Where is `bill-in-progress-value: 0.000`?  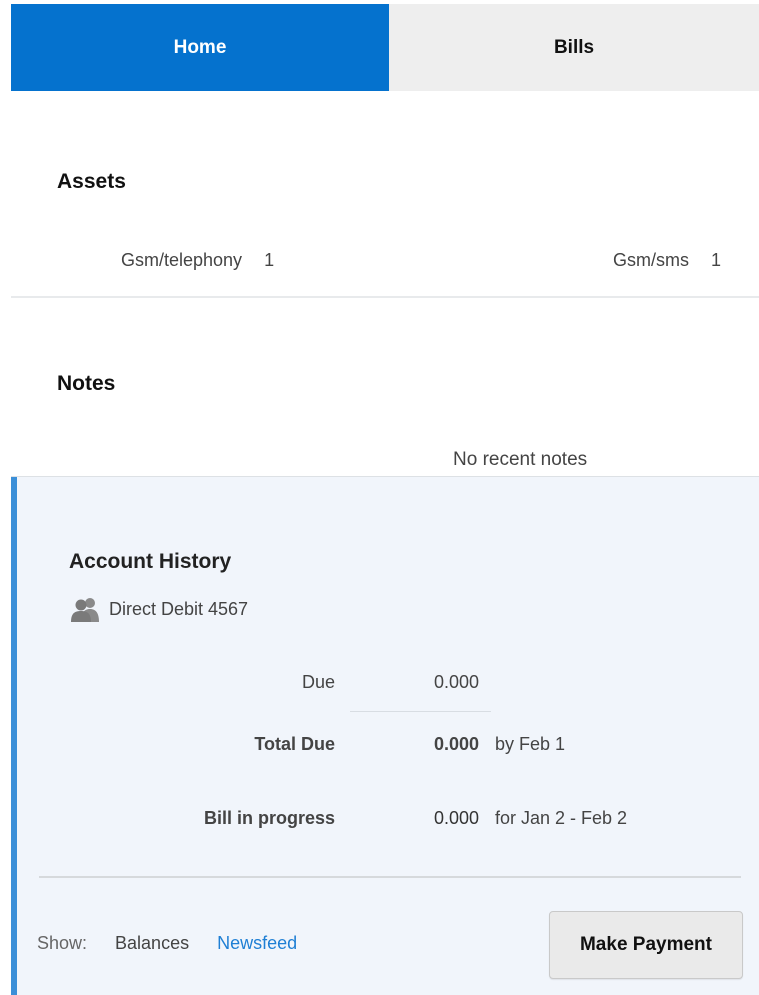
bill-in-progress-value: 0.000 is located at coordinates (456, 818).